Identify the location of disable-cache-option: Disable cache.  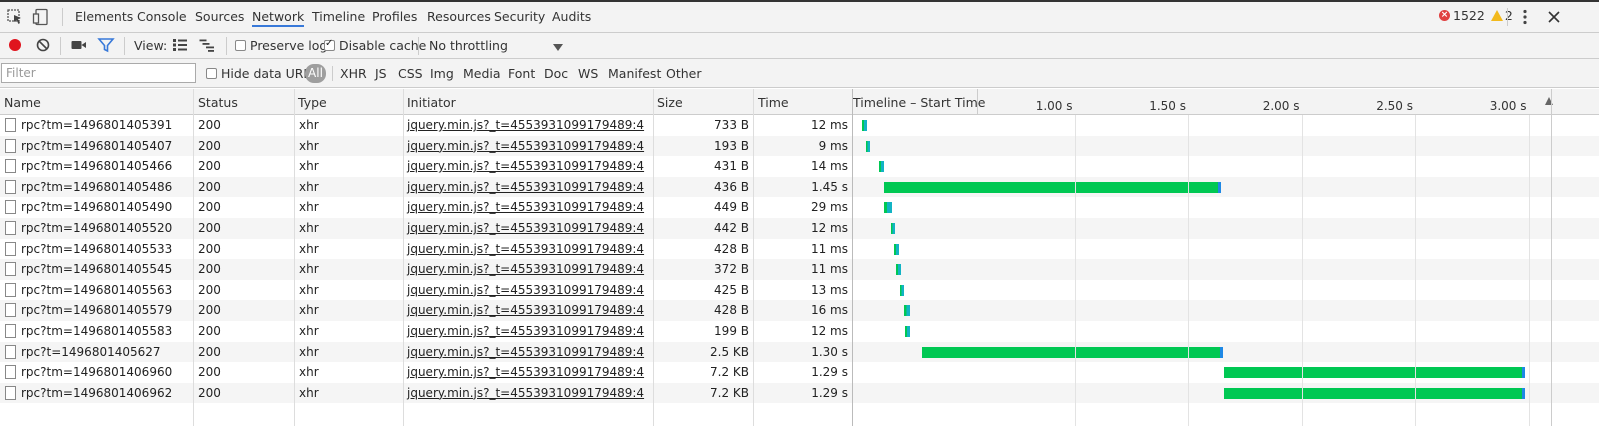
(375, 45).